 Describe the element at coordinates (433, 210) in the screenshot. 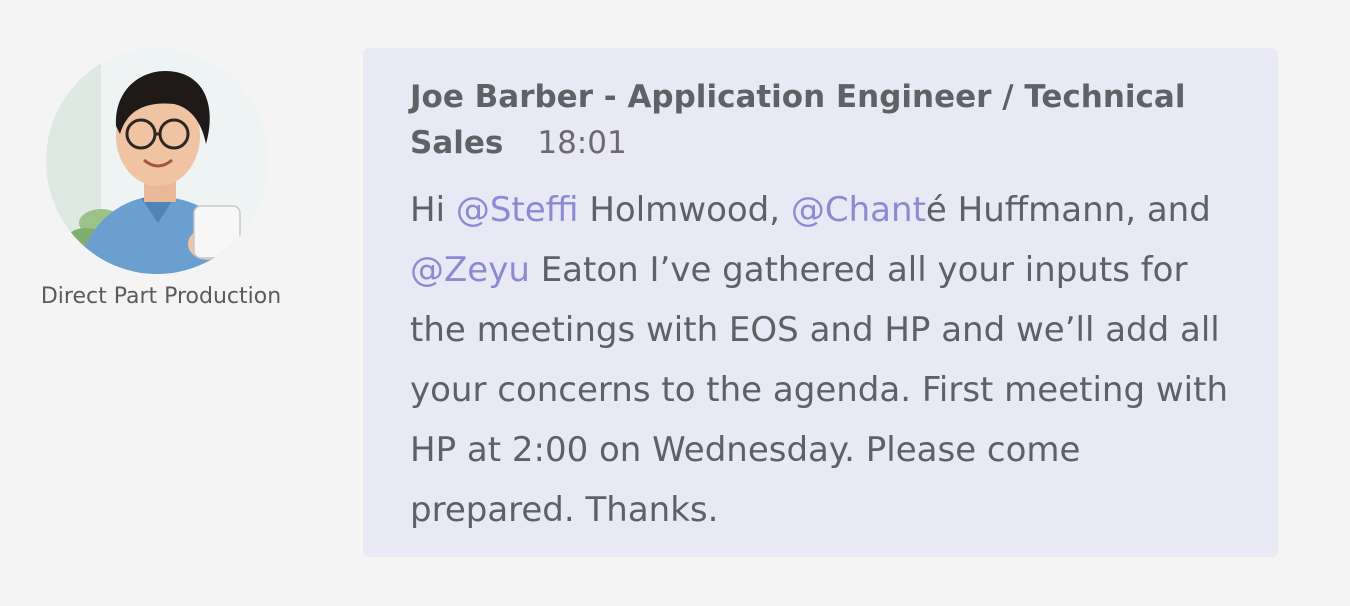

I see `message-text: Hi` at that location.